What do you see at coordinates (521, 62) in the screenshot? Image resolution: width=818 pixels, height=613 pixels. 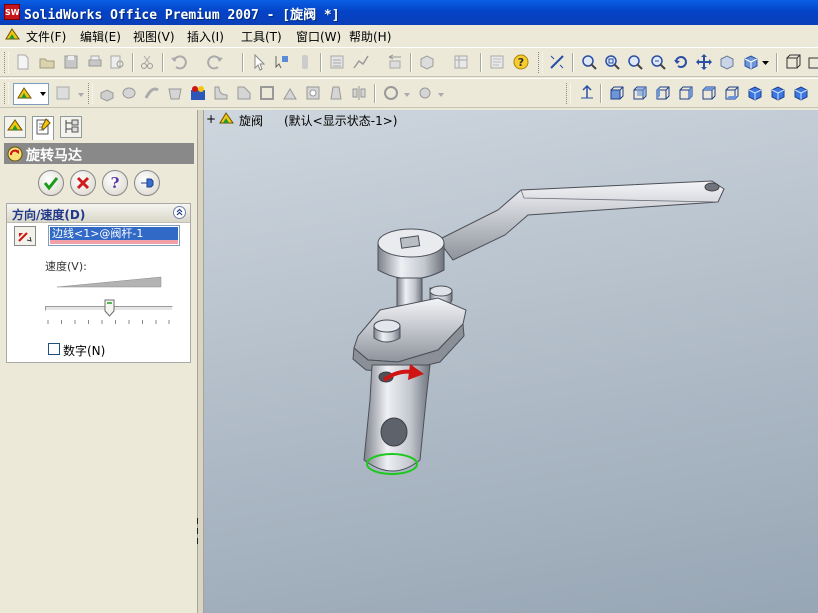 I see `help-icon: ?` at bounding box center [521, 62].